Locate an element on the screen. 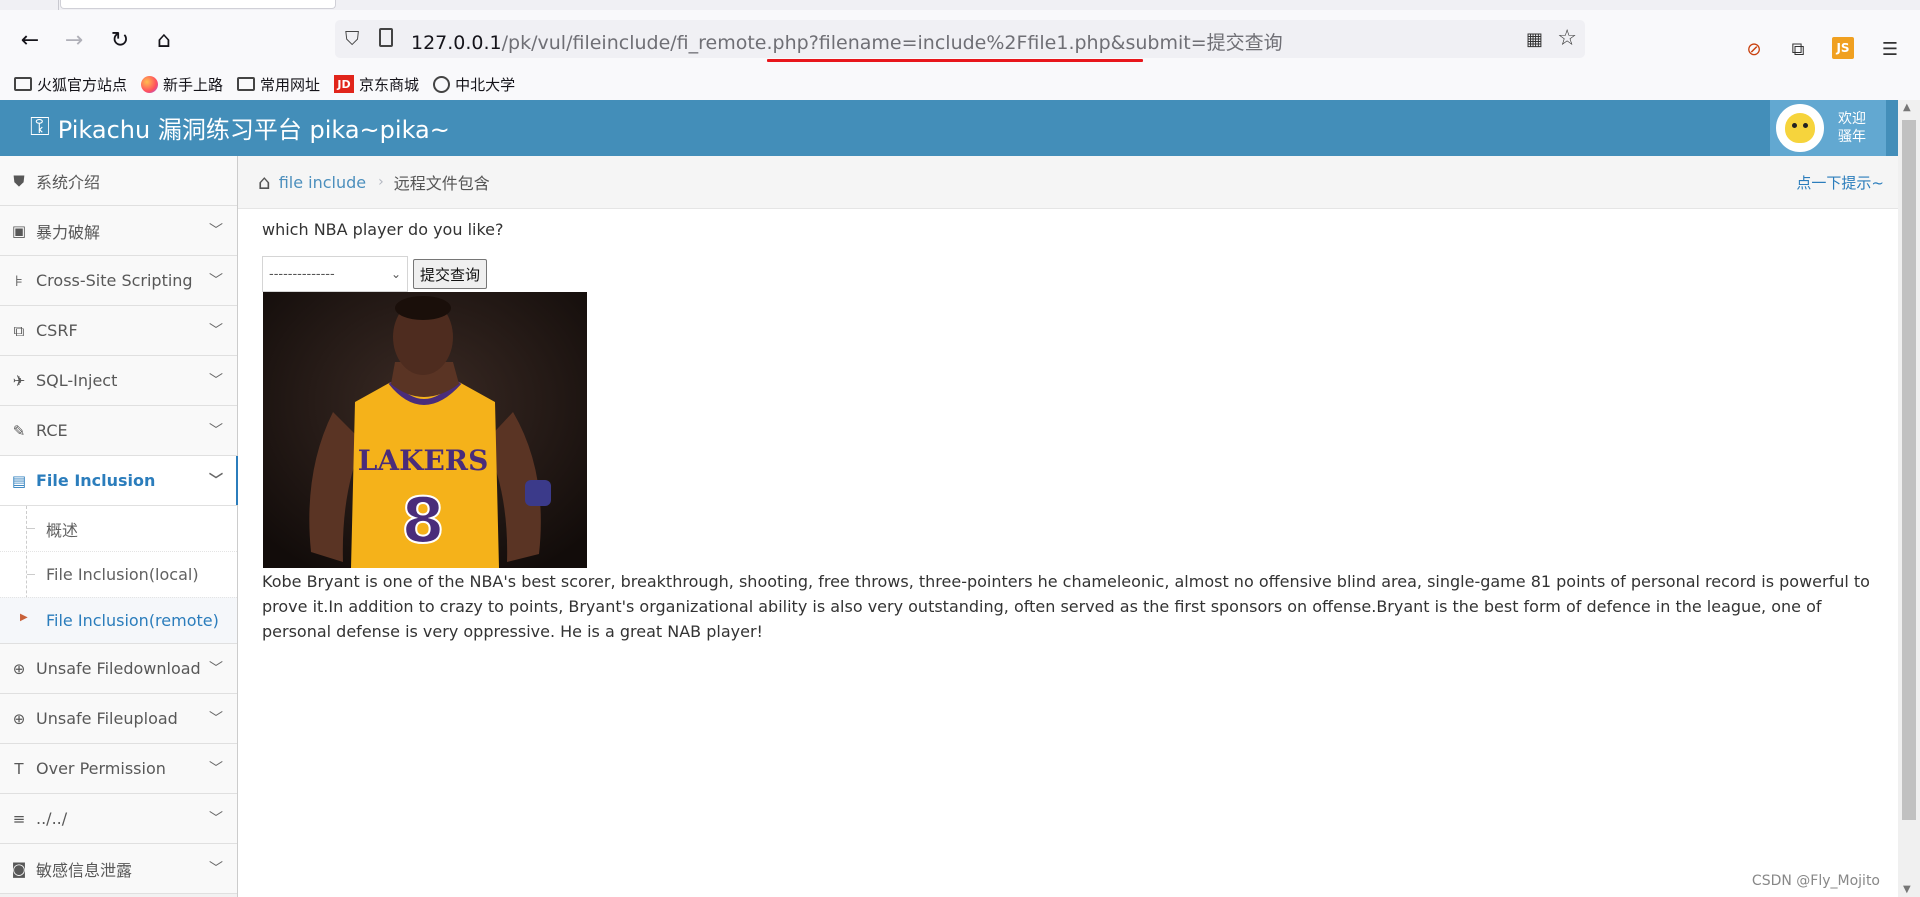  sidebar-item-label: 敏感信息泄露 is located at coordinates (84, 870).